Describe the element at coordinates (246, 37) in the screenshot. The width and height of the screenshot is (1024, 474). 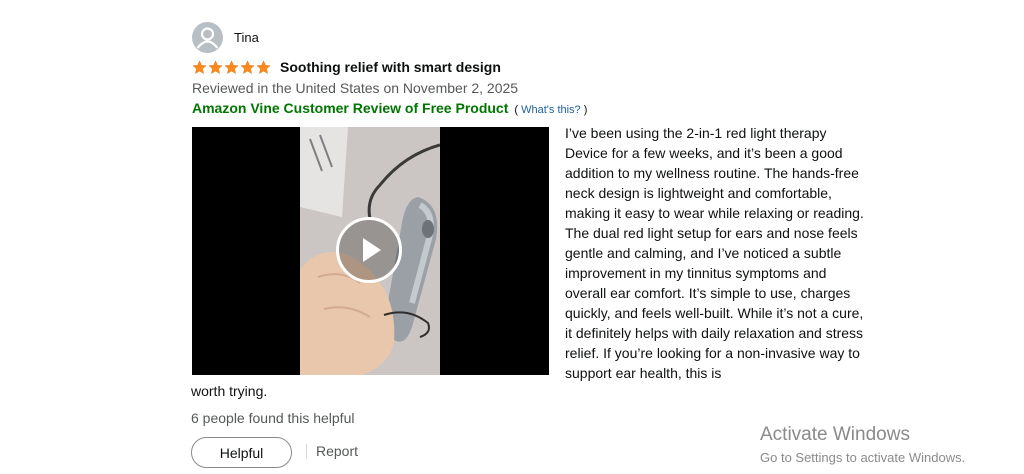
I see `reviewer-name: Tina` at that location.